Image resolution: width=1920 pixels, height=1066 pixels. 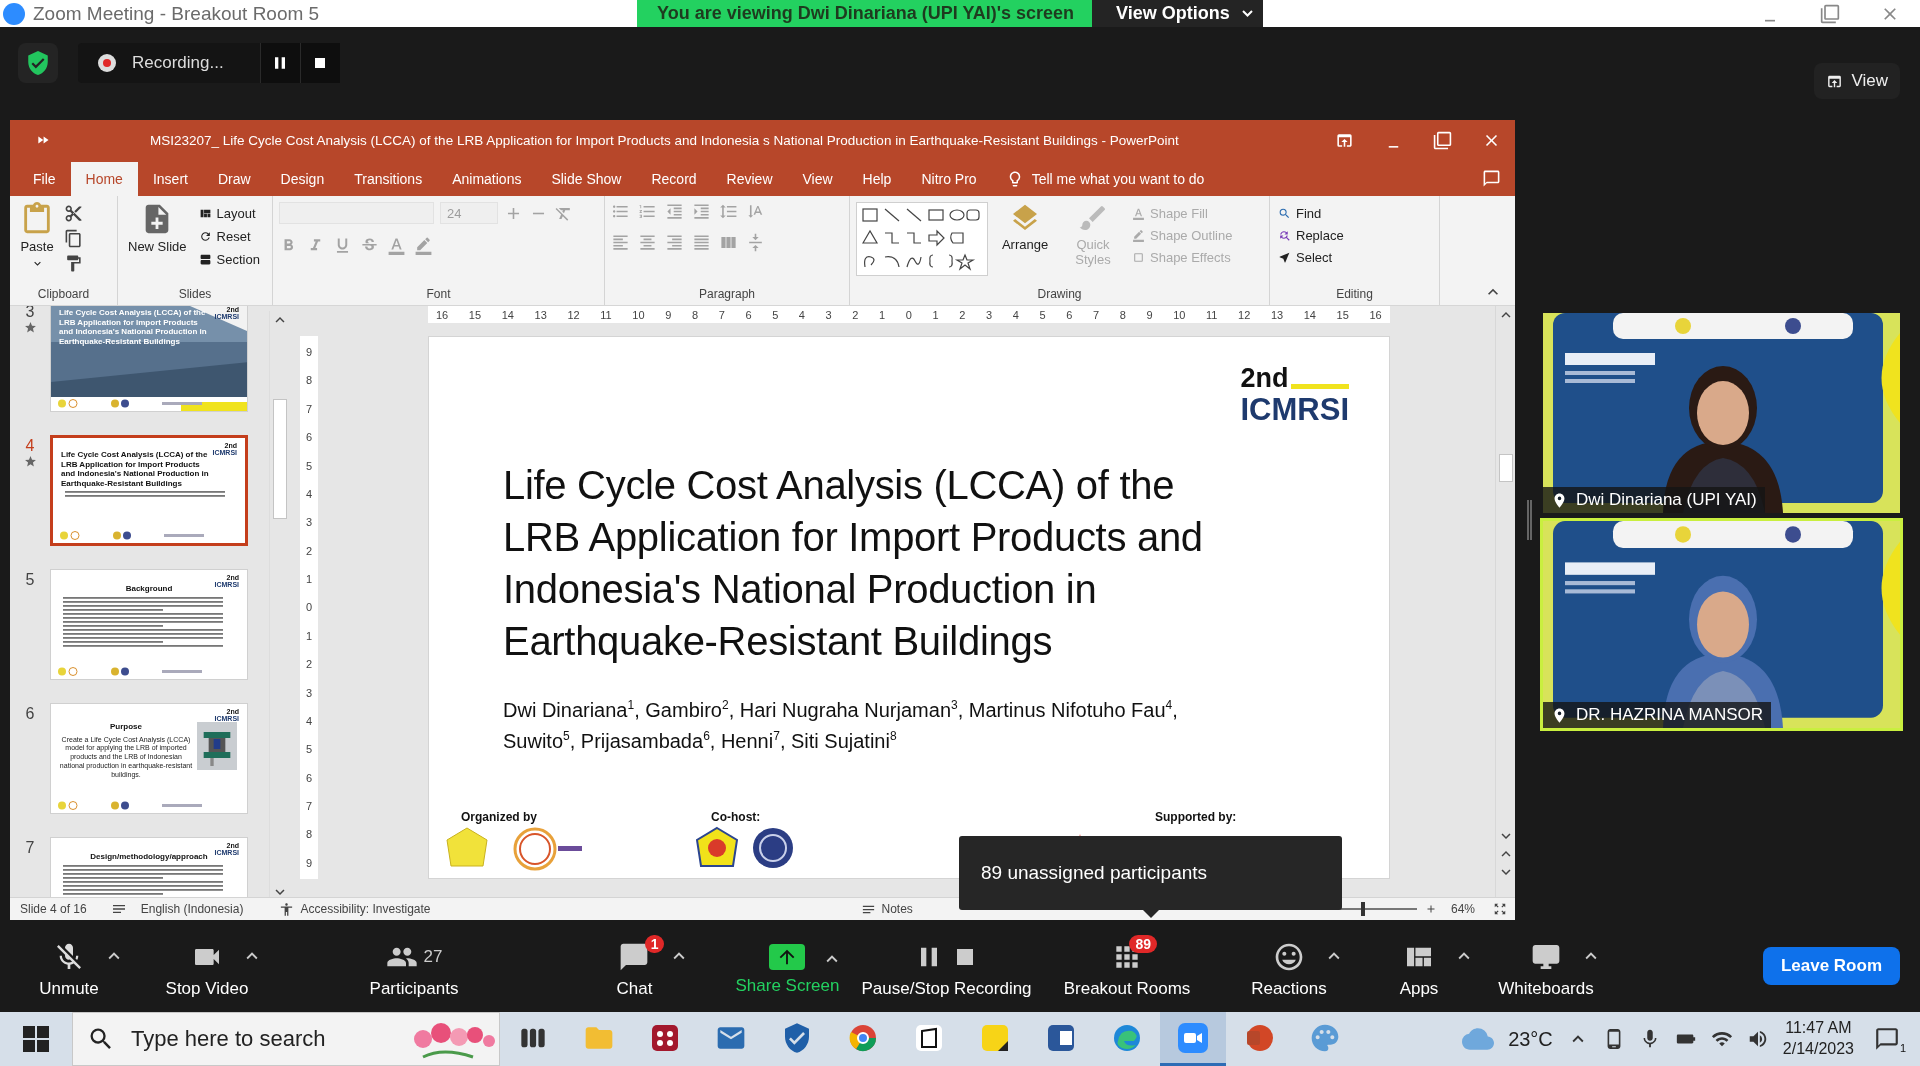 I want to click on notifications-button: 1, so click(x=1887, y=1039).